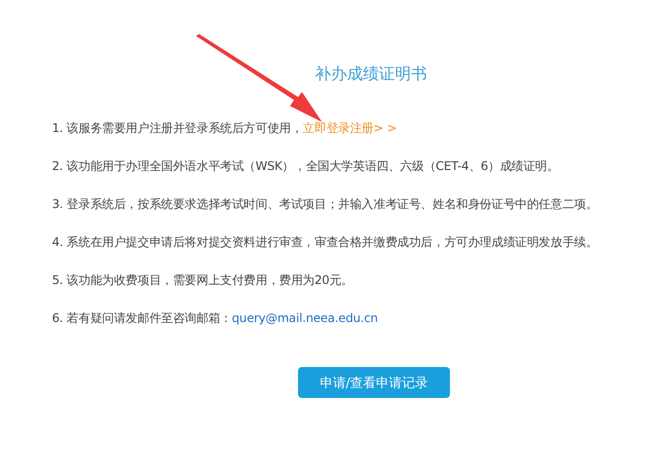 Image resolution: width=650 pixels, height=449 pixels. What do you see at coordinates (325, 204) in the screenshot?
I see `instruction-text: 3. 登录系统后，按系统要求选择考试时间、考试项目；并输入准考证号、姓名和身份证号中的任意二项。` at bounding box center [325, 204].